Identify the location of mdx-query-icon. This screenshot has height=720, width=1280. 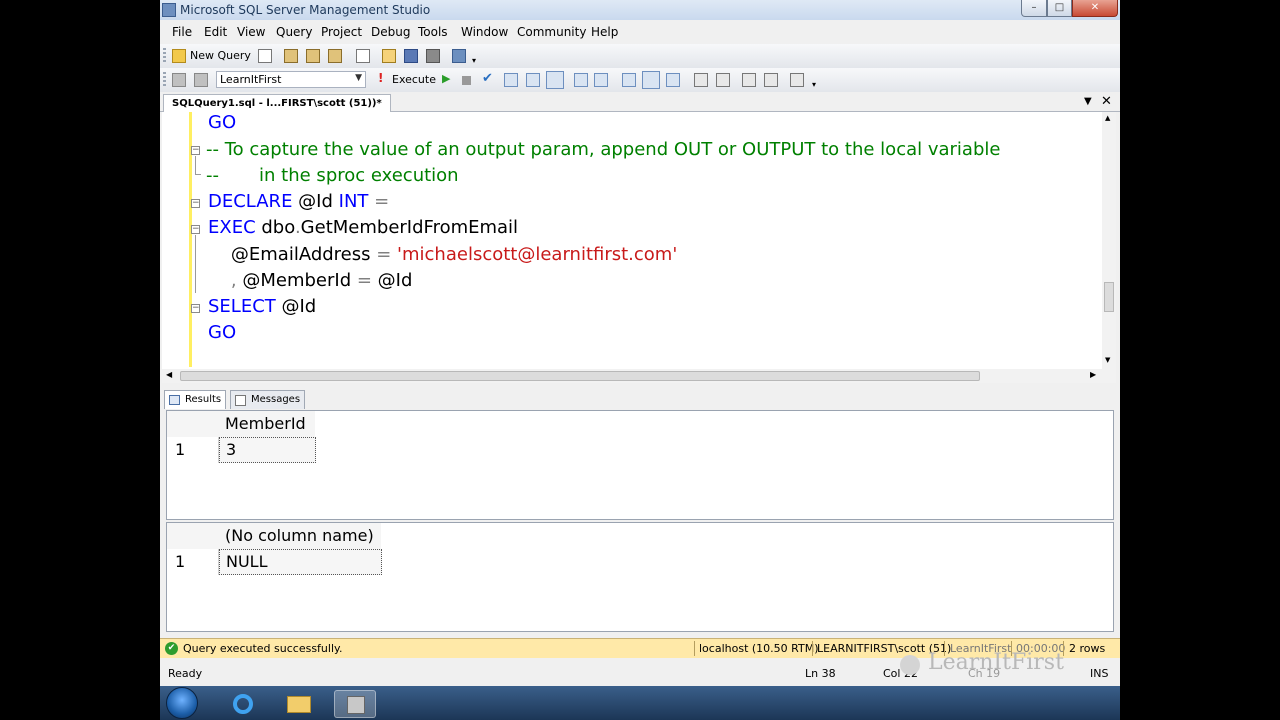
(335, 56).